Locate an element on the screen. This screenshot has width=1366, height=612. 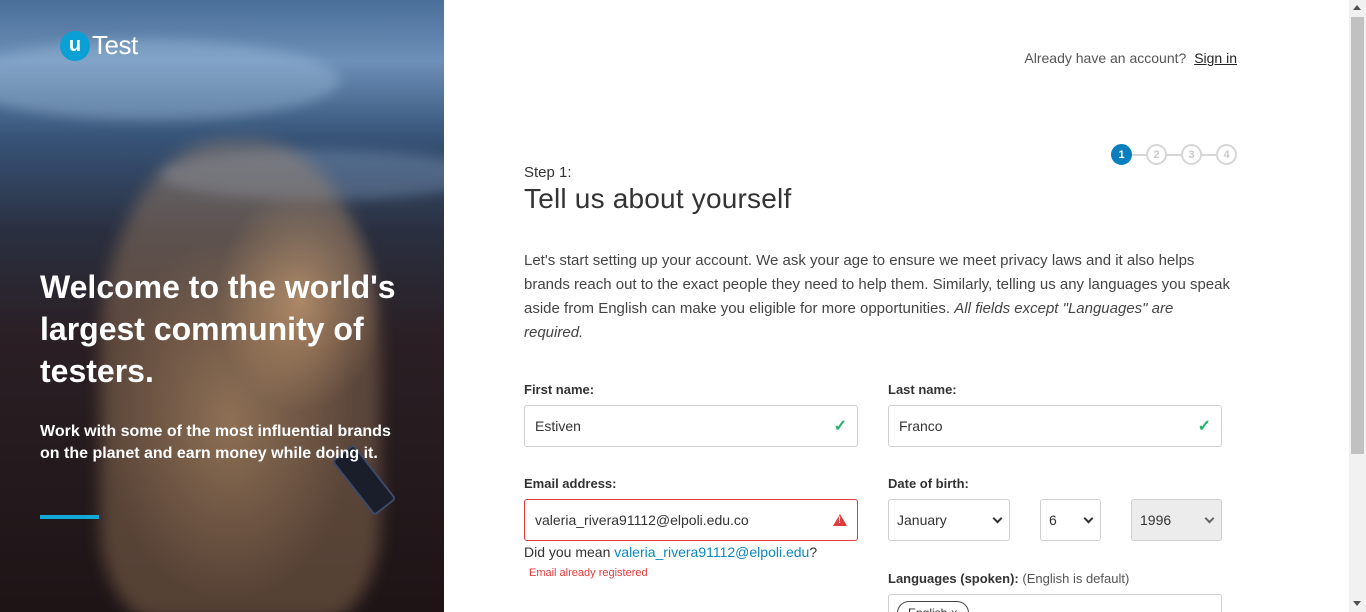
page-title: Tell us about yourself is located at coordinates (658, 198).